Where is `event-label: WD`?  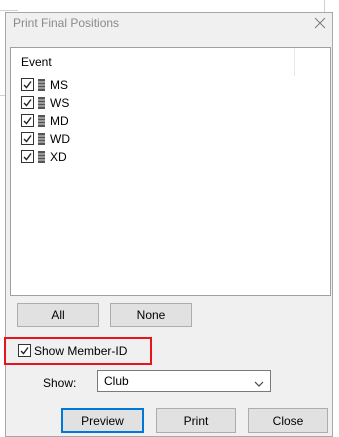
event-label: WD is located at coordinates (60, 139).